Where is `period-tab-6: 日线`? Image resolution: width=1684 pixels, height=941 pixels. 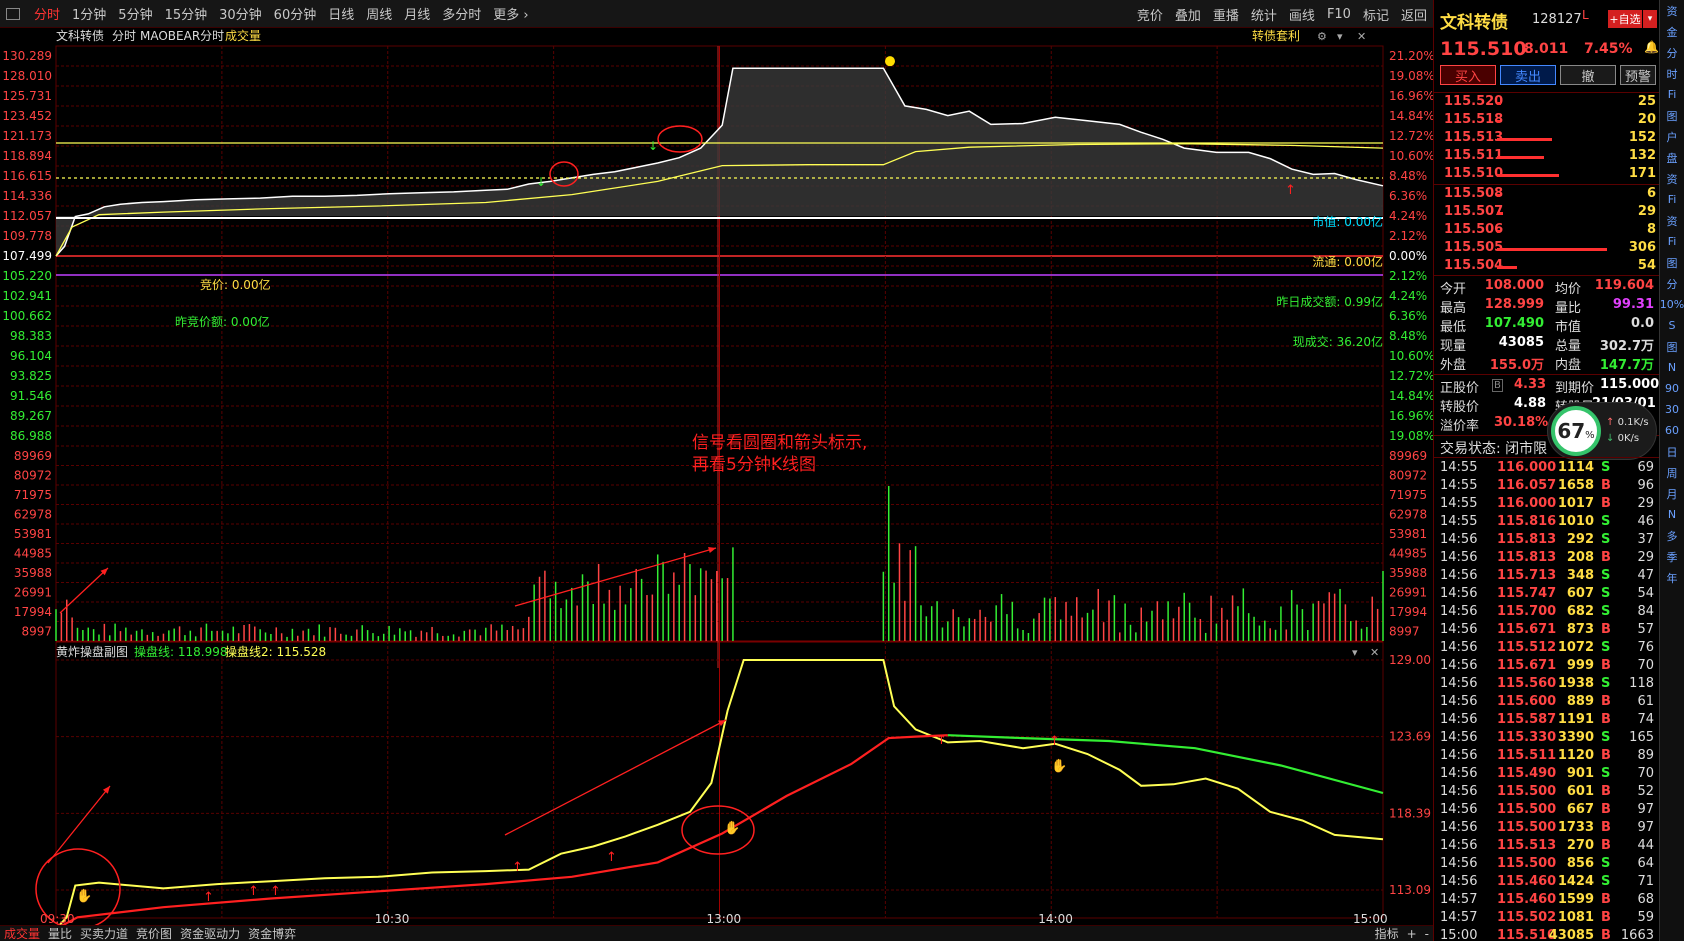 period-tab-6: 日线 is located at coordinates (341, 13).